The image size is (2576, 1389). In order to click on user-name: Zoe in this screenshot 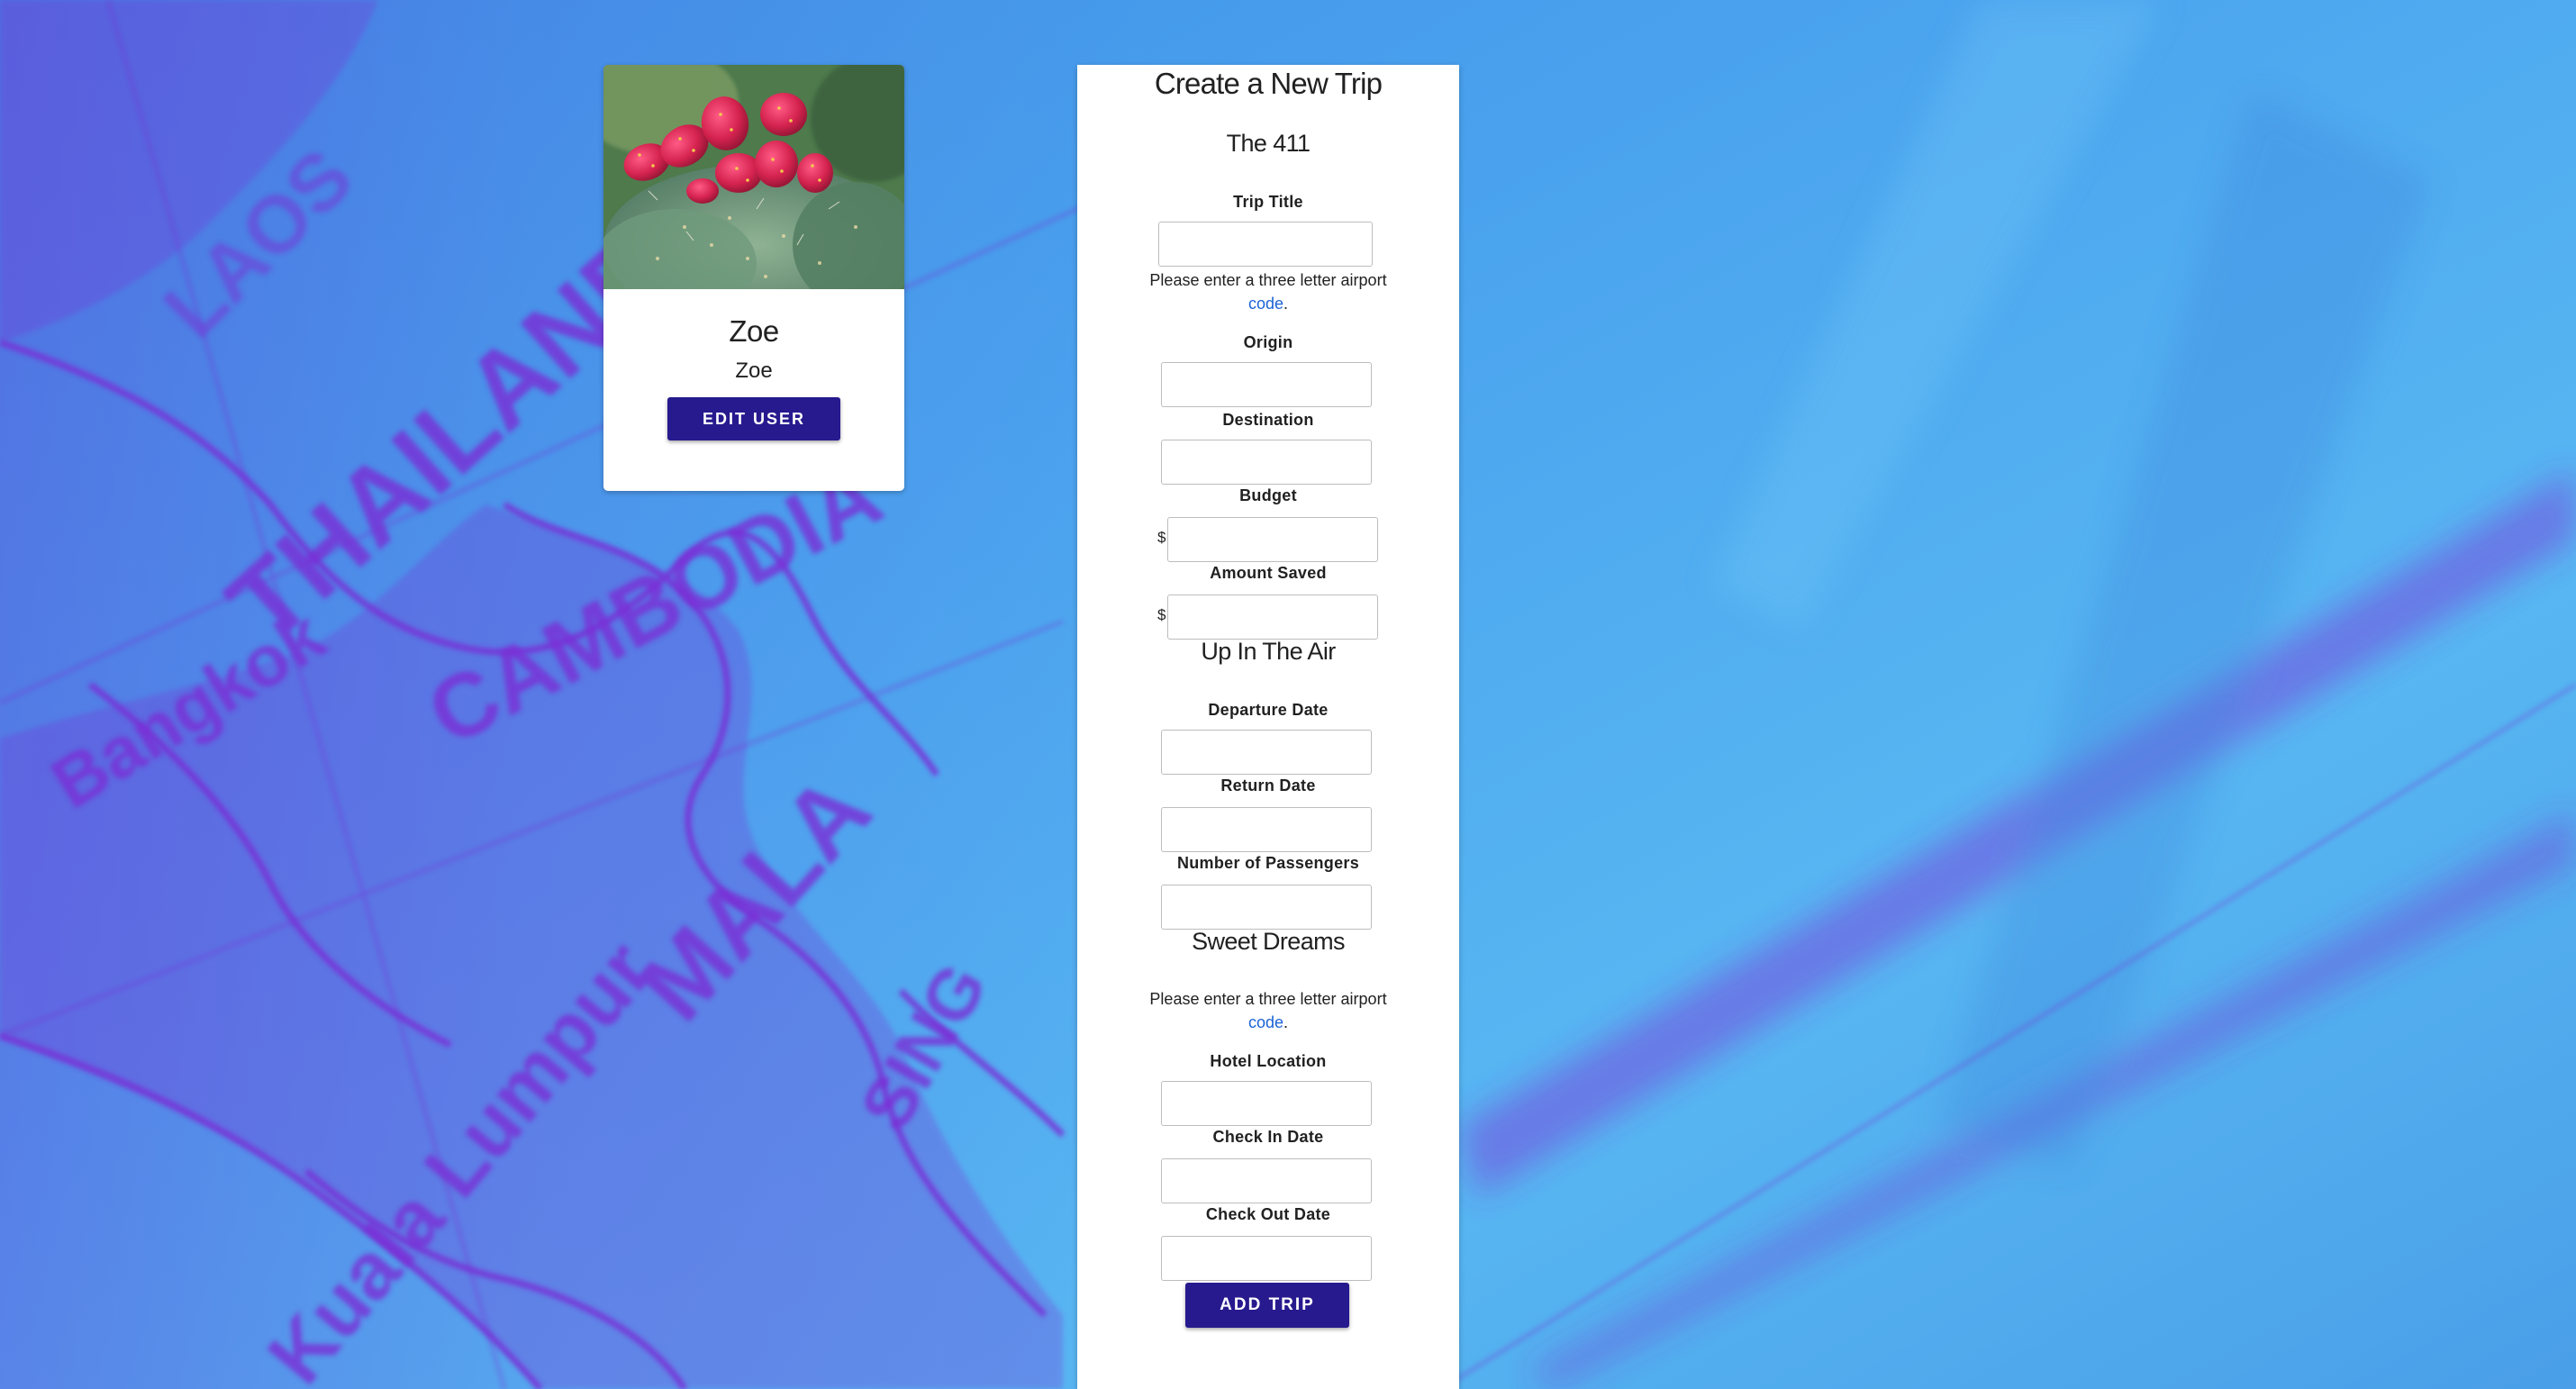, I will do `click(754, 331)`.